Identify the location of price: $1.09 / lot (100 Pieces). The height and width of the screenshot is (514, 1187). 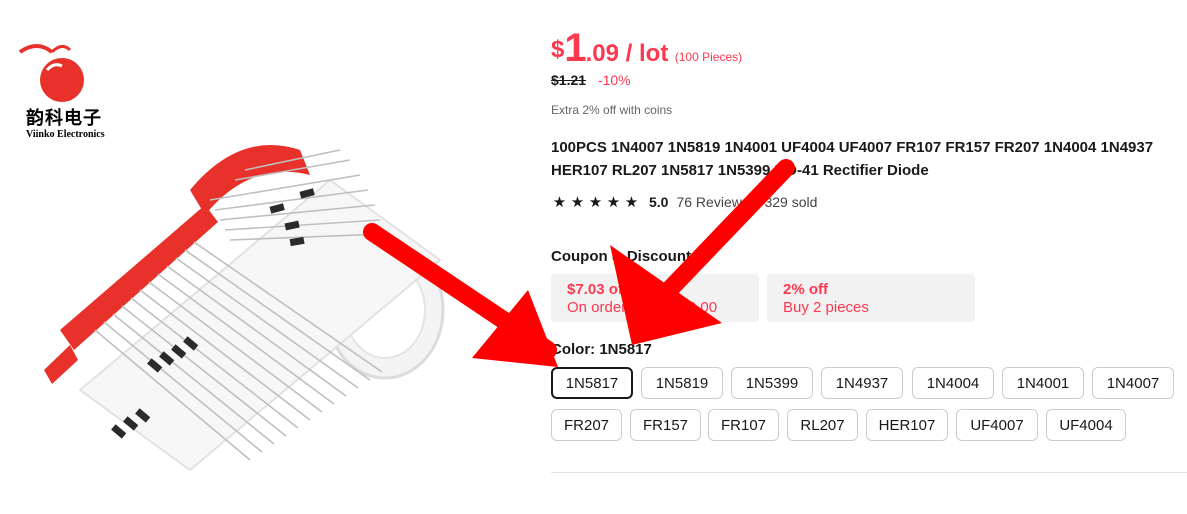
(646, 48).